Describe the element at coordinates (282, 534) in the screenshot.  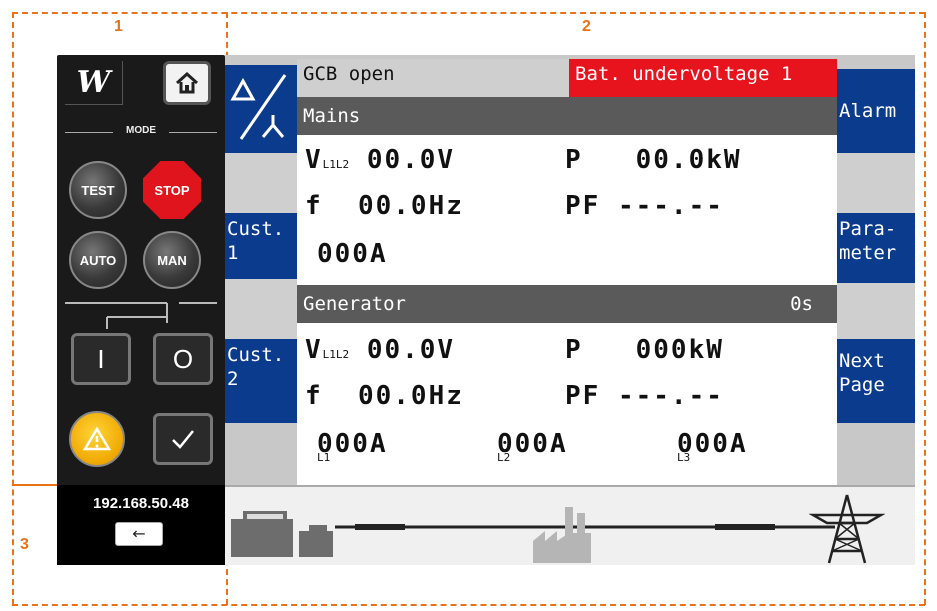
I see `generator-icon` at that location.